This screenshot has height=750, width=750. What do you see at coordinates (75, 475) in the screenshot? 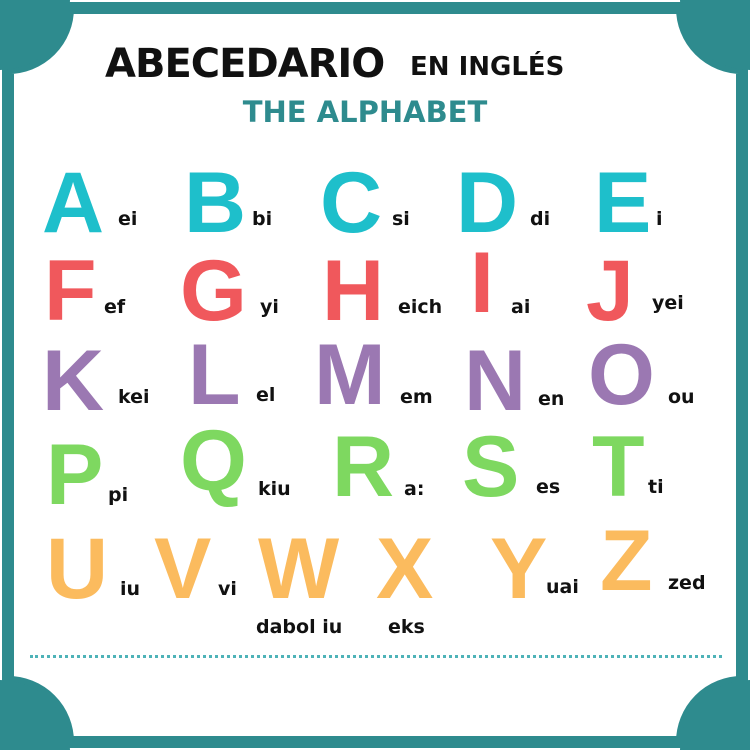
I see `letter-p: P` at bounding box center [75, 475].